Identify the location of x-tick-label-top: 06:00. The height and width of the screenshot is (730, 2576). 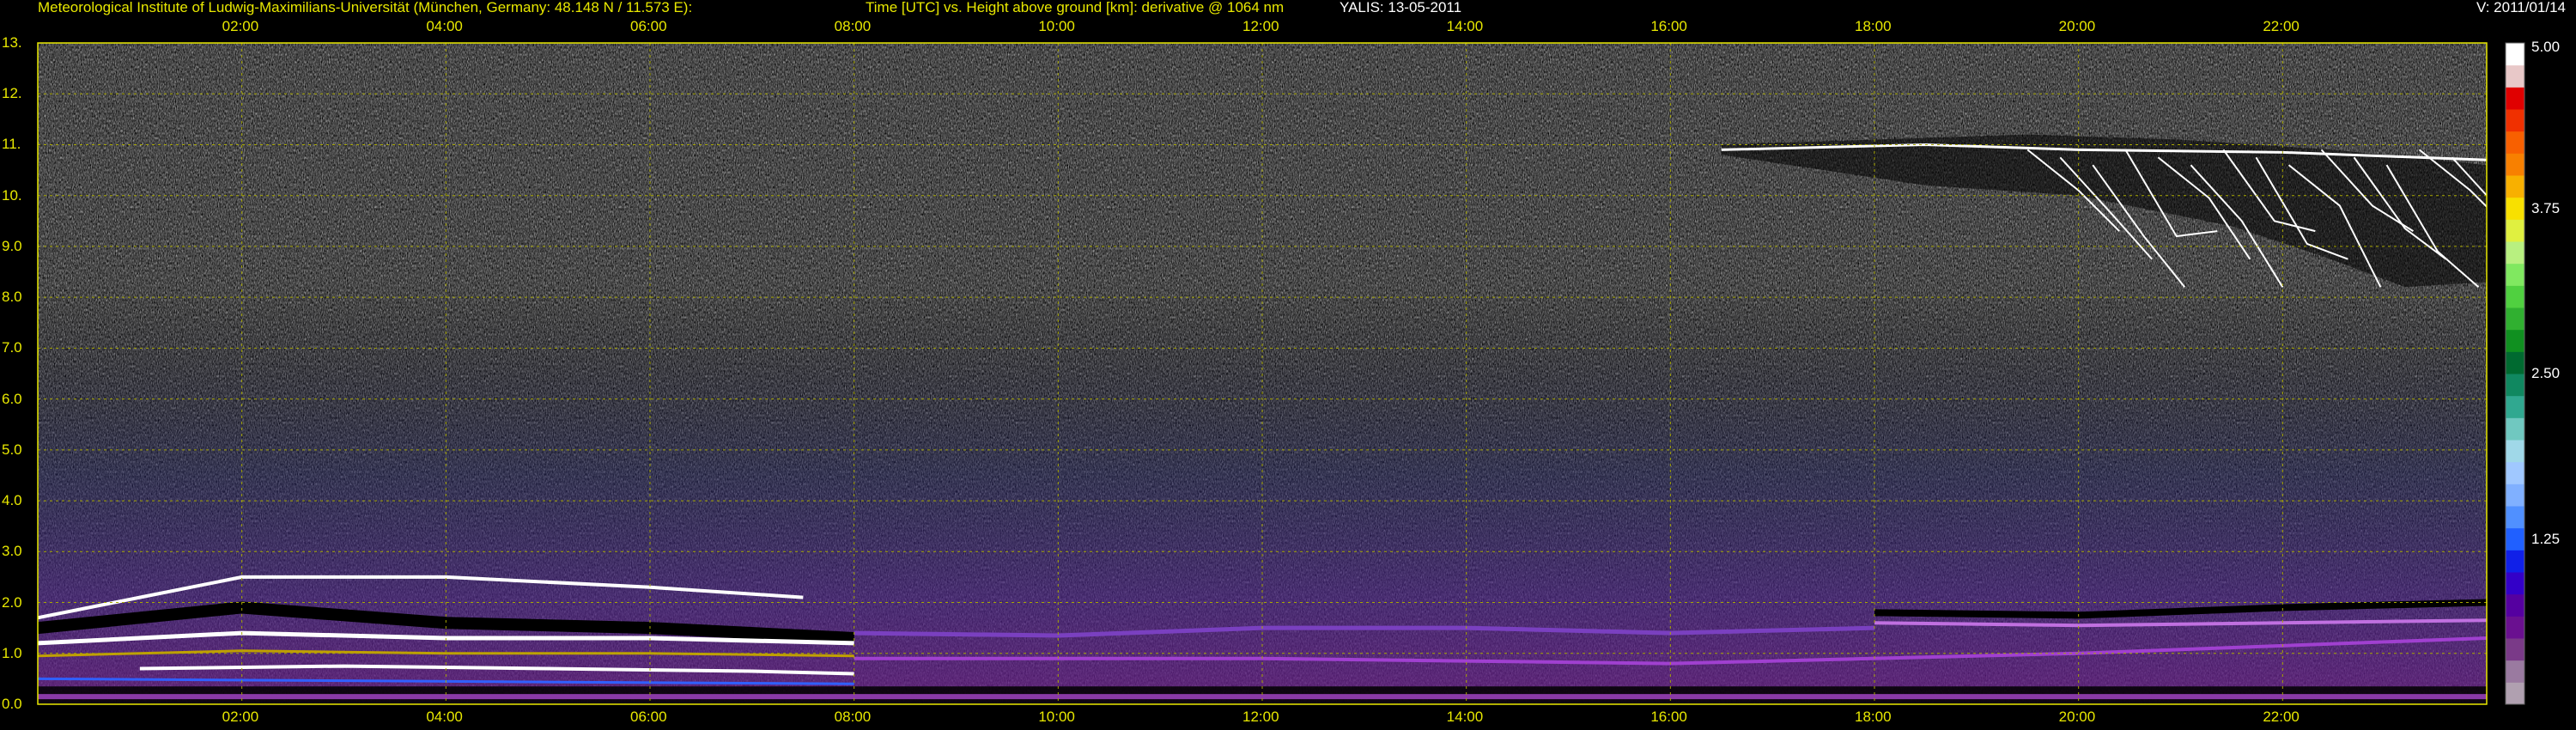
(649, 26).